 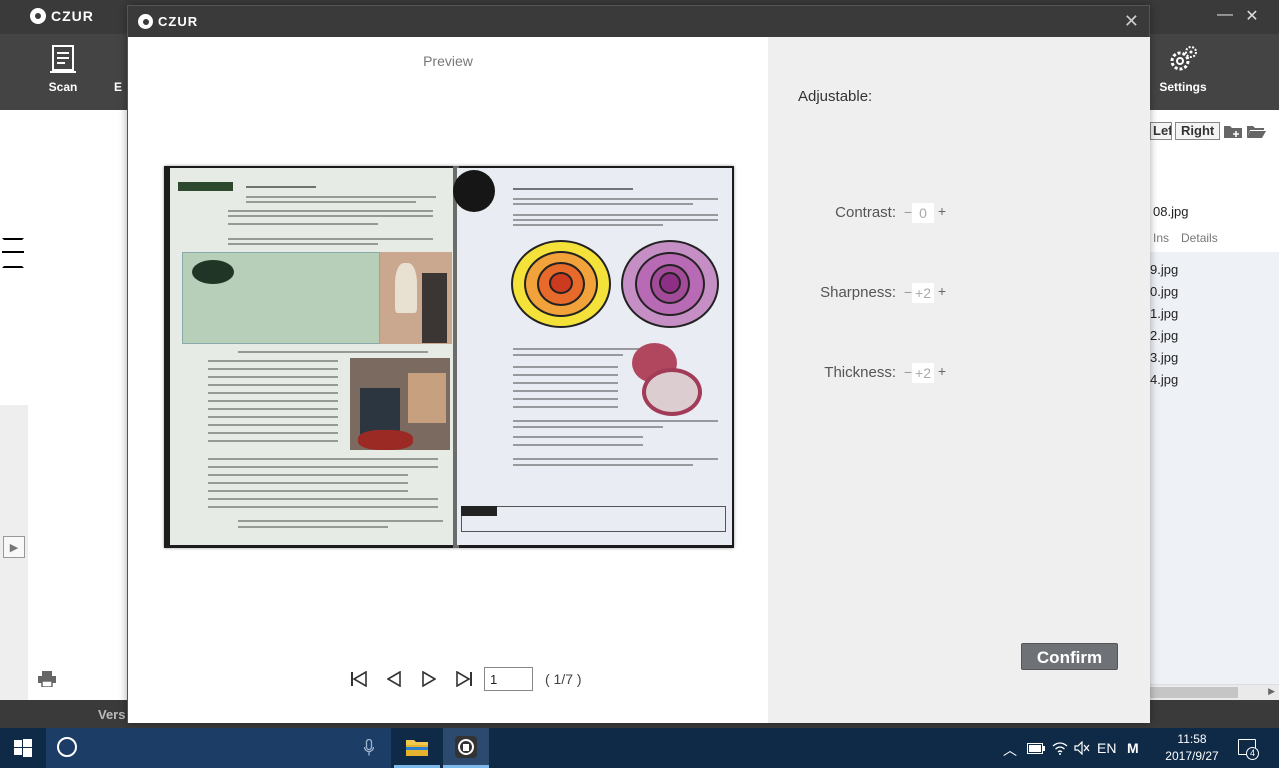 I want to click on file-list-item: 1.jpg, so click(x=1164, y=313).